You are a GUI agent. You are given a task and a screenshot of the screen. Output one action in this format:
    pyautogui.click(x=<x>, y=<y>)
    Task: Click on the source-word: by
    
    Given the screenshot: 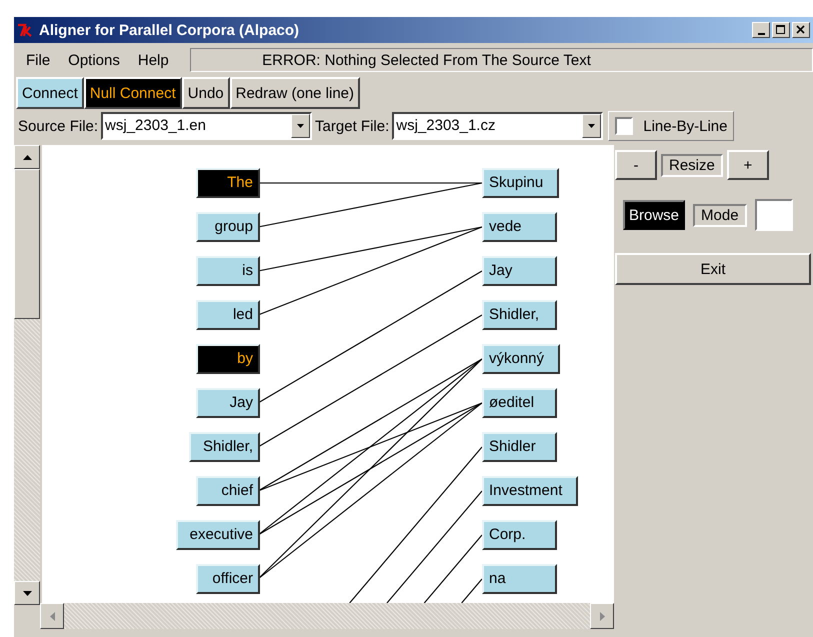 What is the action you would take?
    pyautogui.click(x=228, y=359)
    